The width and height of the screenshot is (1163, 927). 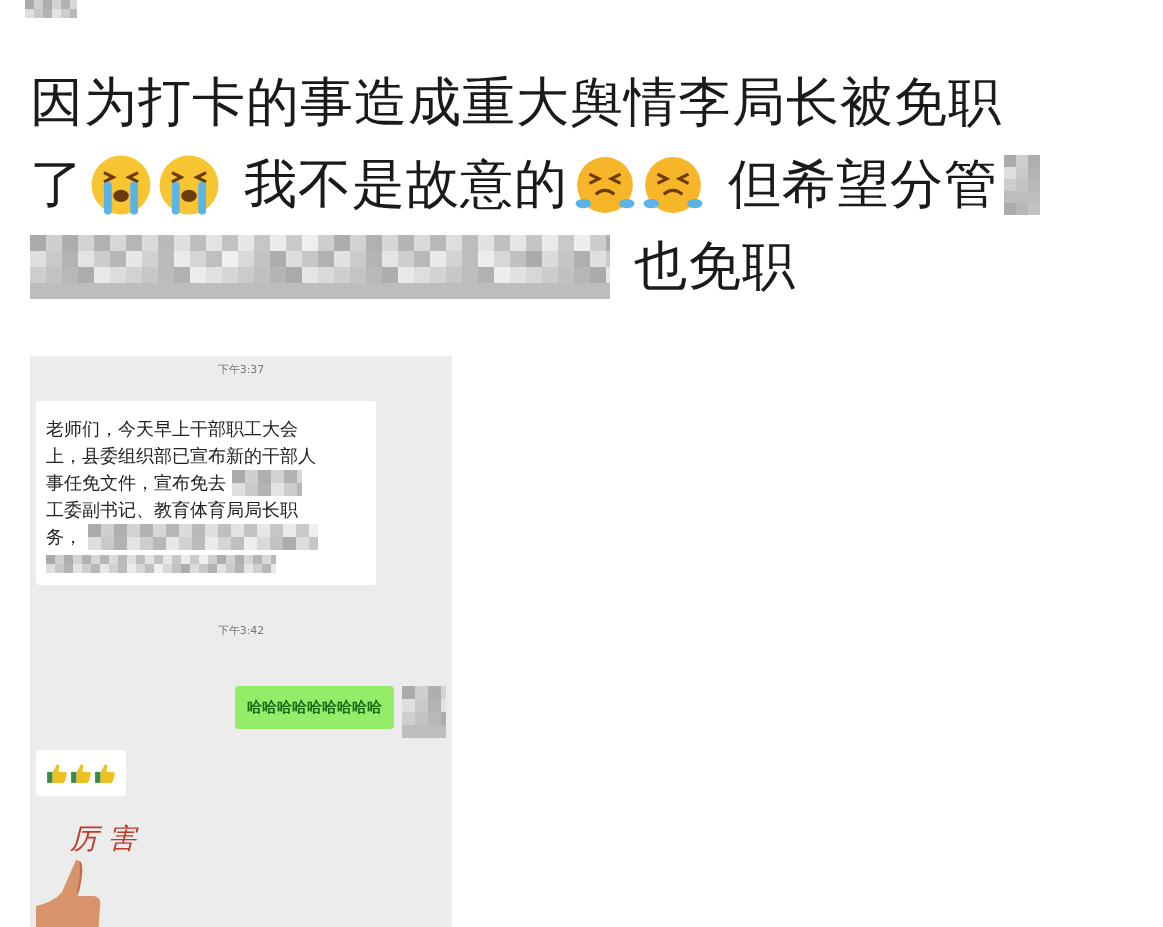 I want to click on message-text: 上，县委组织部已宣布新的干部人, so click(x=181, y=455).